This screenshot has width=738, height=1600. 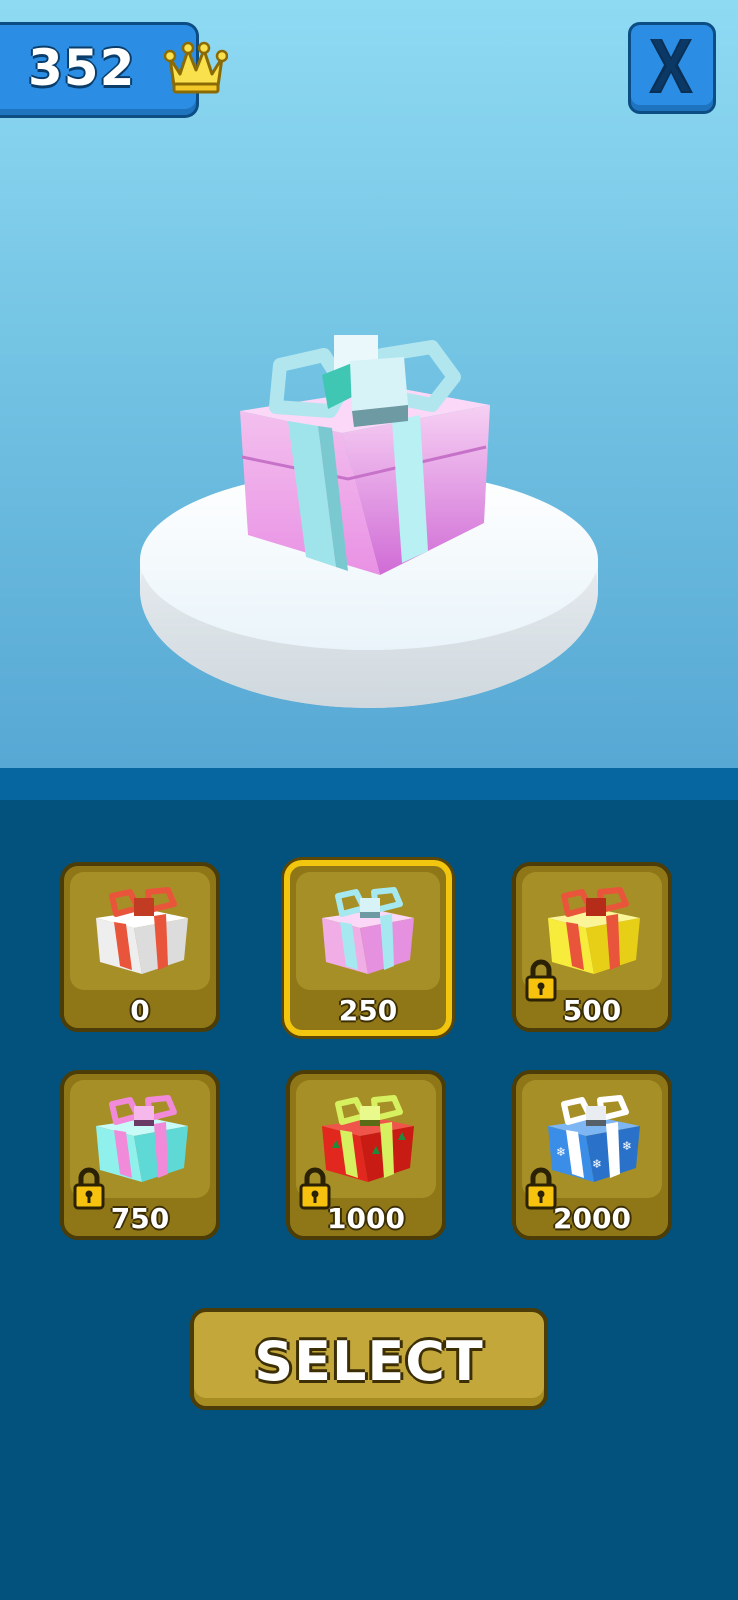 What do you see at coordinates (140, 1155) in the screenshot?
I see `gift-tile-4: 750` at bounding box center [140, 1155].